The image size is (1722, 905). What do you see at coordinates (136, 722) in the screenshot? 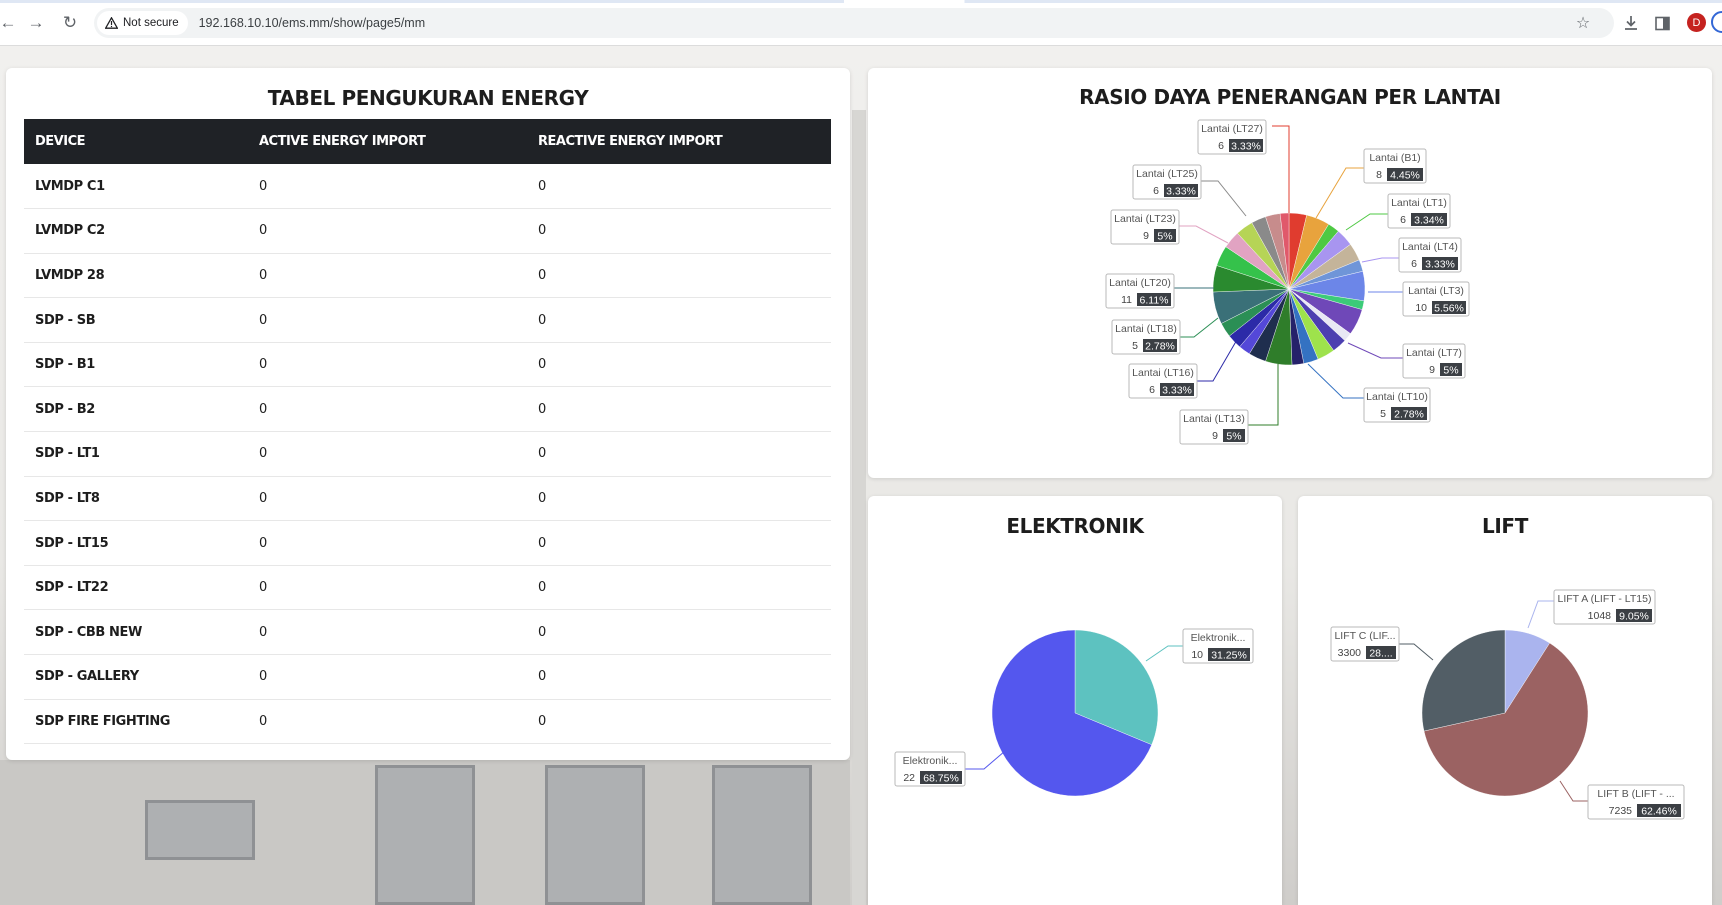
I see `device-cell: SDP FIRE FIGHTING` at bounding box center [136, 722].